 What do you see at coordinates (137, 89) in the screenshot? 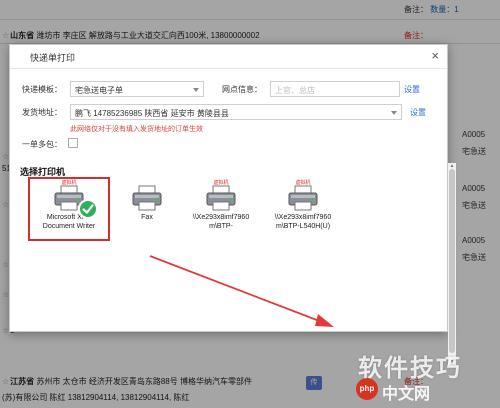
I see `template-select: 宅急送电子单` at bounding box center [137, 89].